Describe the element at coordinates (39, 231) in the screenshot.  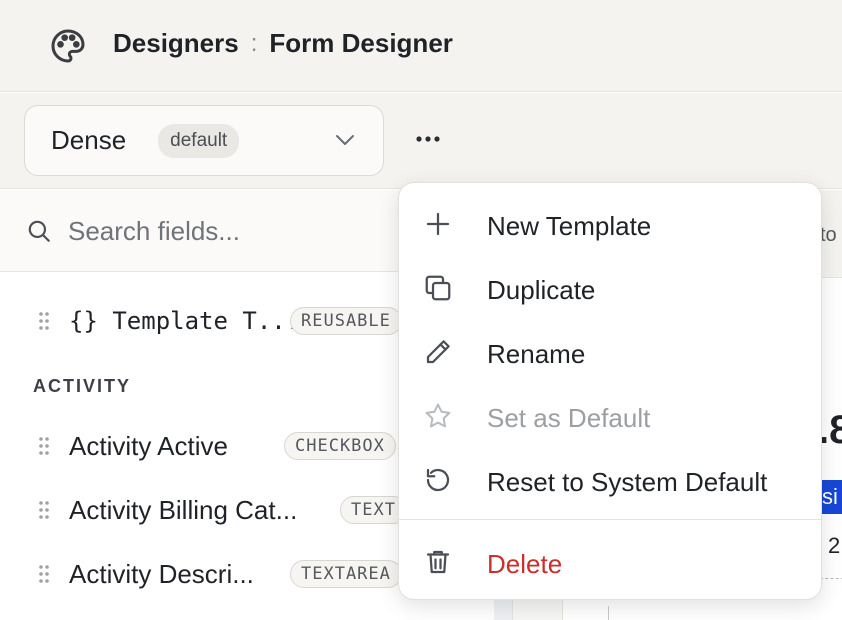
I see `search-icon` at that location.